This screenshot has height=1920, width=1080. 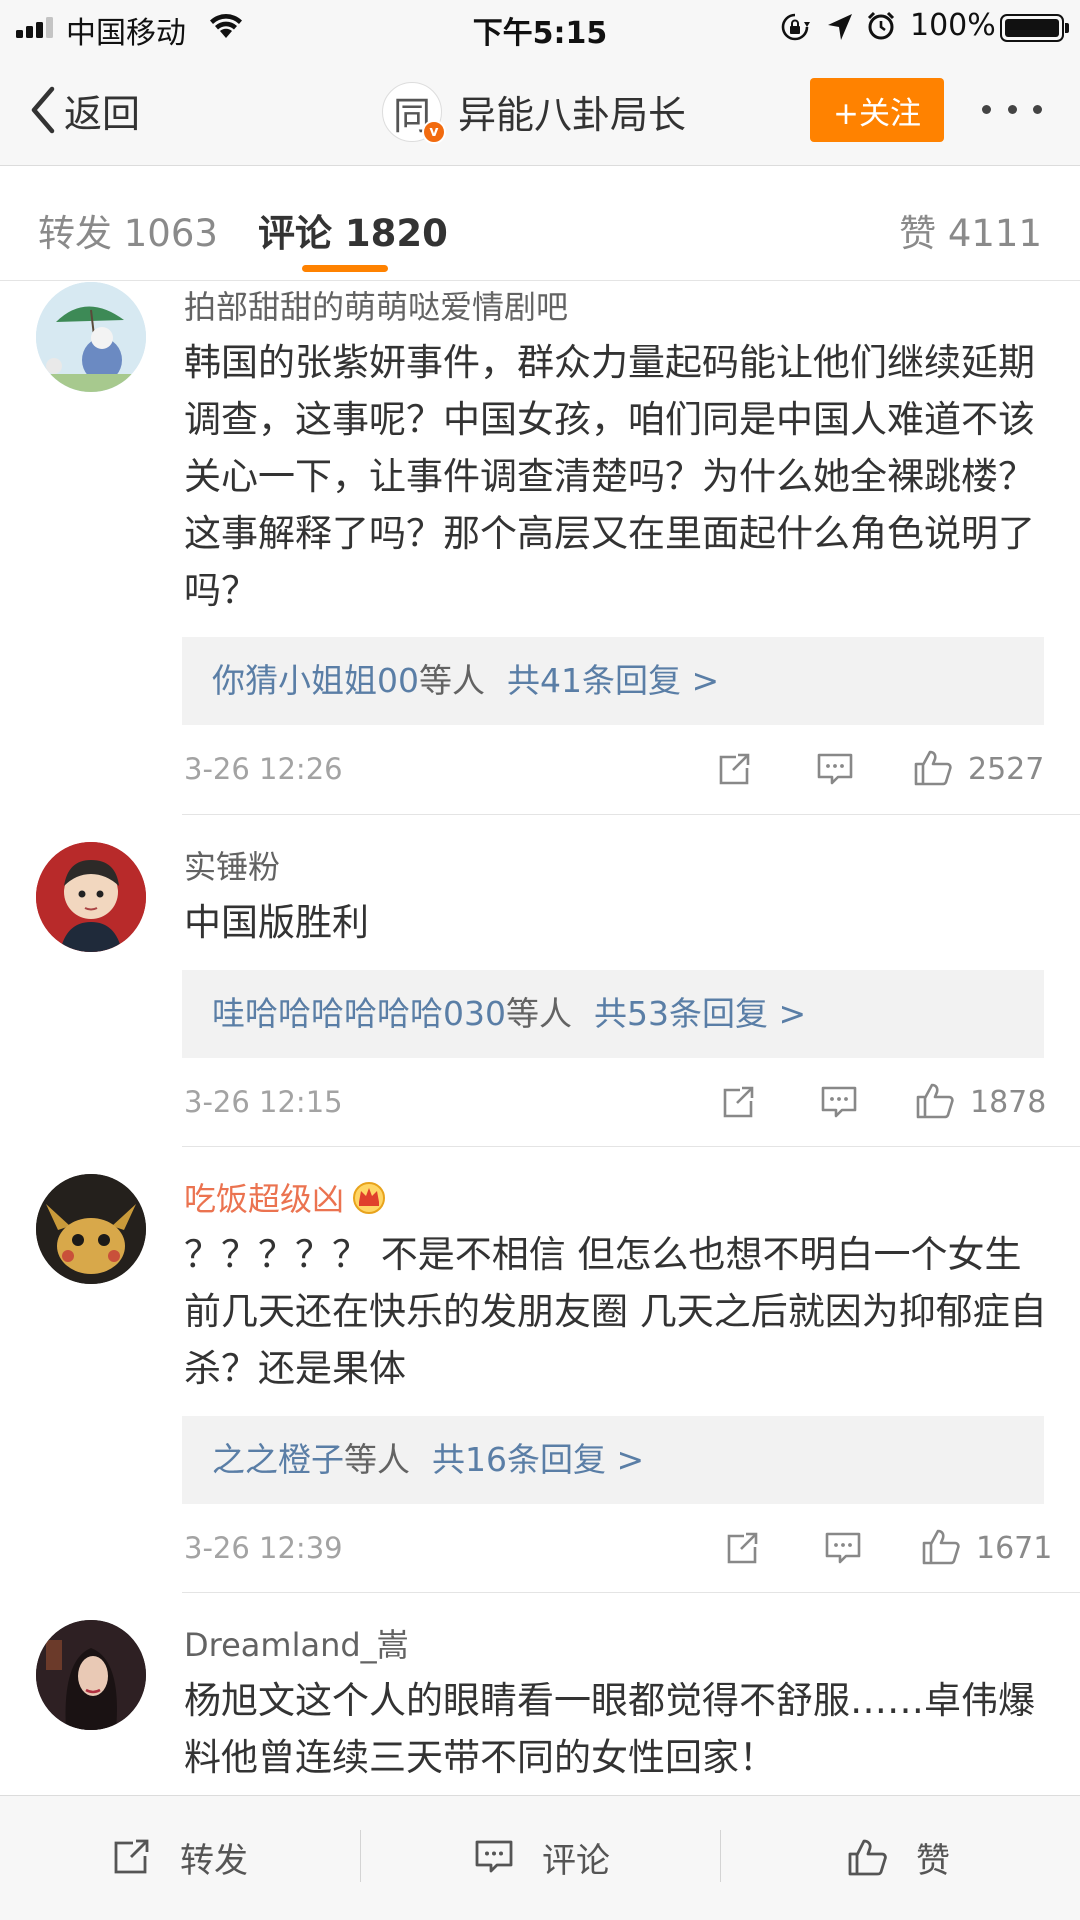 What do you see at coordinates (613, 681) in the screenshot?
I see `replies-summary: 你猜小姐姐00等人 共41条回复 >` at bounding box center [613, 681].